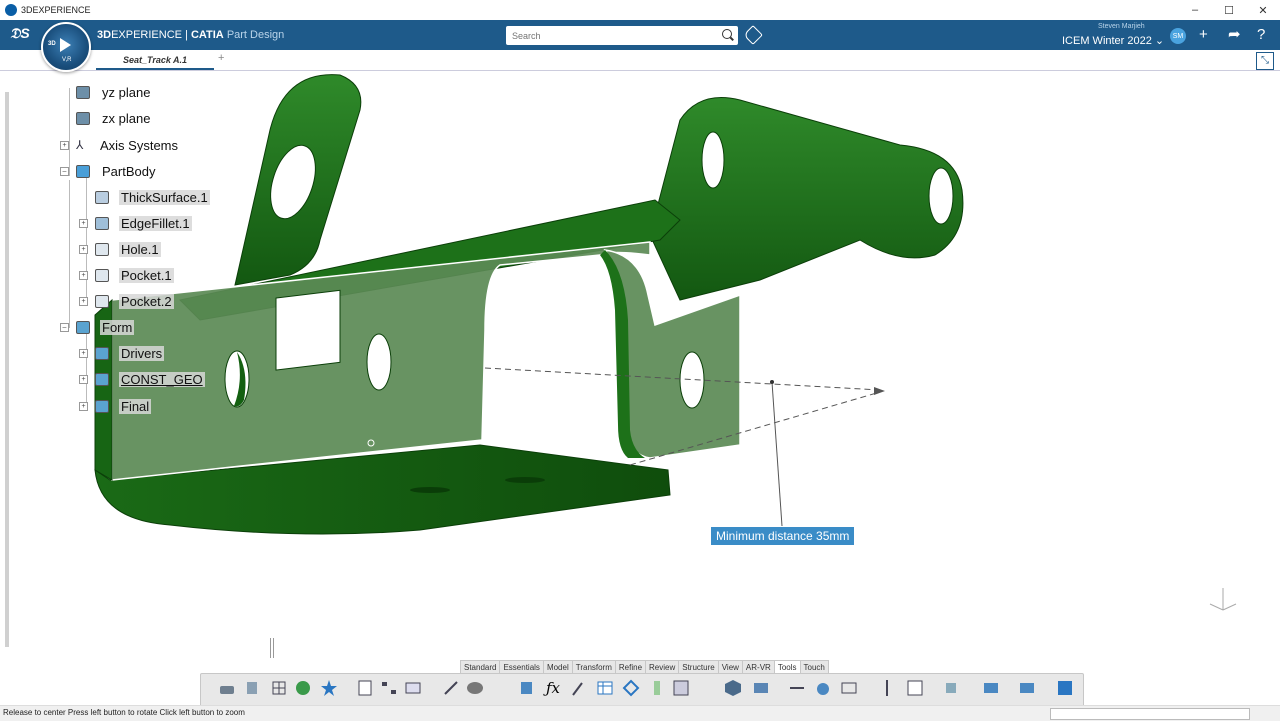  Describe the element at coordinates (823, 688) in the screenshot. I see `mass-icon` at that location.